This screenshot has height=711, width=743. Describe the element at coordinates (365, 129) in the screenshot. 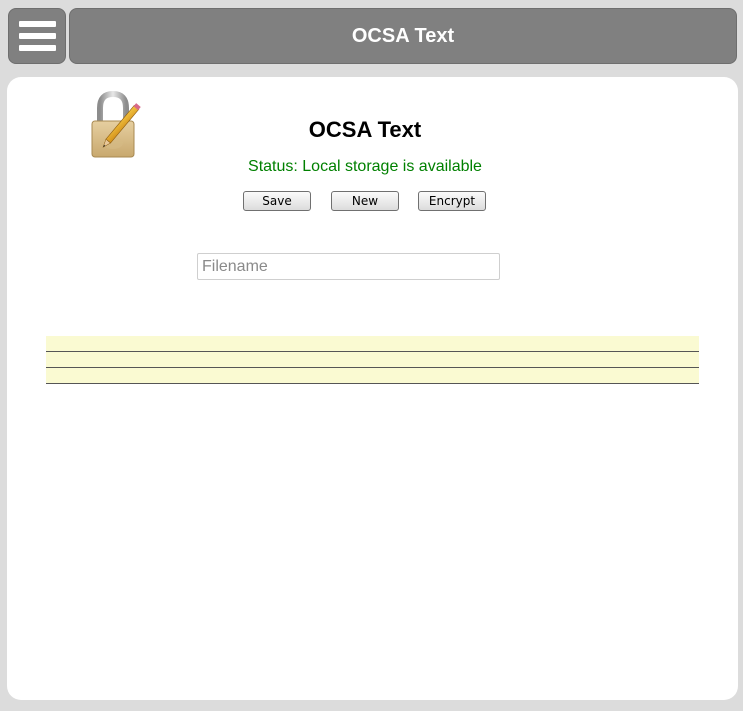

I see `page-title: OCSA Text` at that location.